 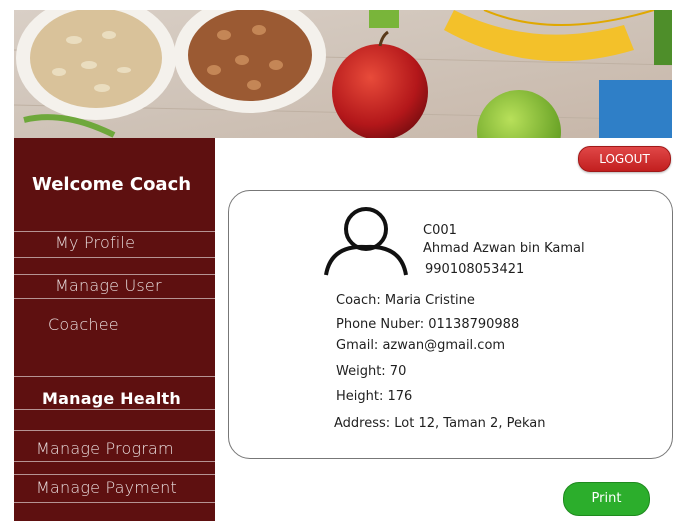 What do you see at coordinates (366, 241) in the screenshot?
I see `user-avatar-icon` at bounding box center [366, 241].